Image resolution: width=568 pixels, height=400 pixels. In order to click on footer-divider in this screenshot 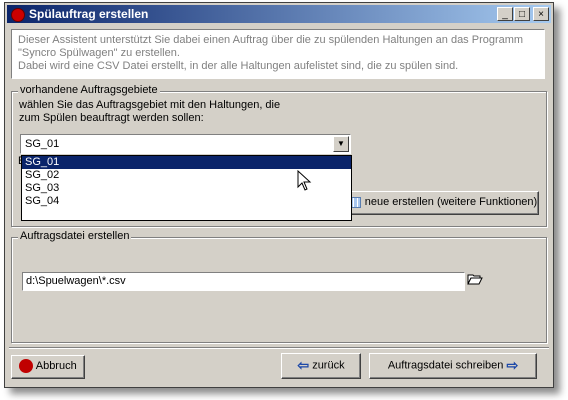, I will do `click(279, 348)`.